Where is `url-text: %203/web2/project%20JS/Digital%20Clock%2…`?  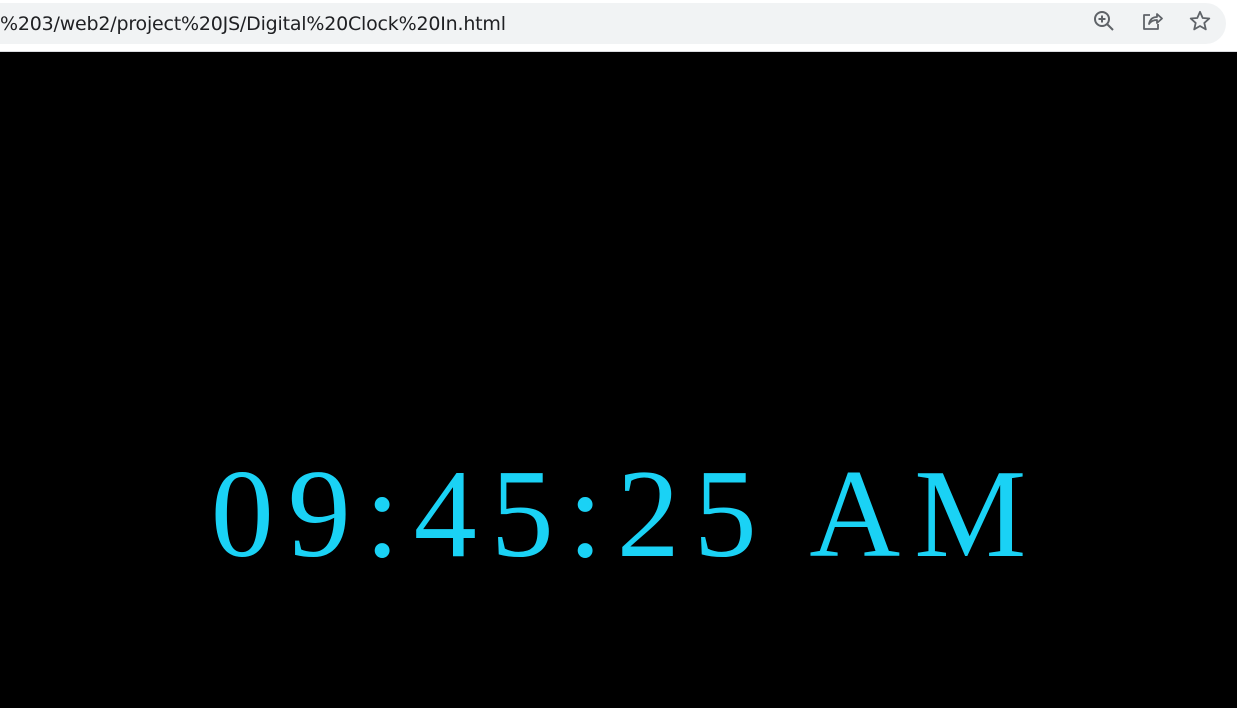
url-text: %203/web2/project%20JS/Digital%20Clock%2… is located at coordinates (253, 24).